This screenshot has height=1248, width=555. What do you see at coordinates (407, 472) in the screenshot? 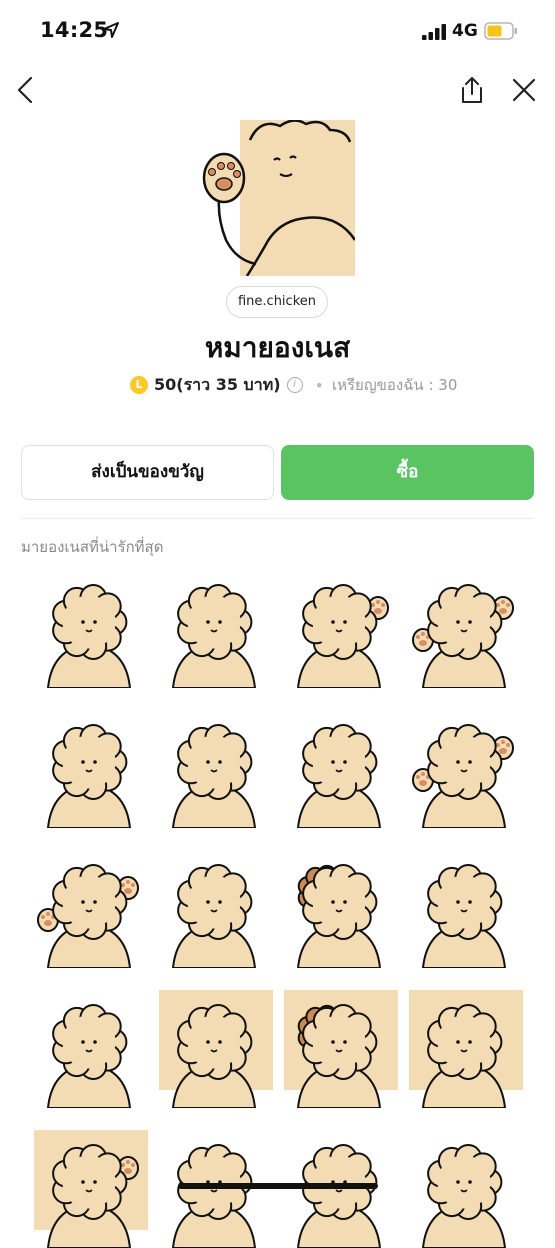
I see `buy-button: ซื้อ` at bounding box center [407, 472].